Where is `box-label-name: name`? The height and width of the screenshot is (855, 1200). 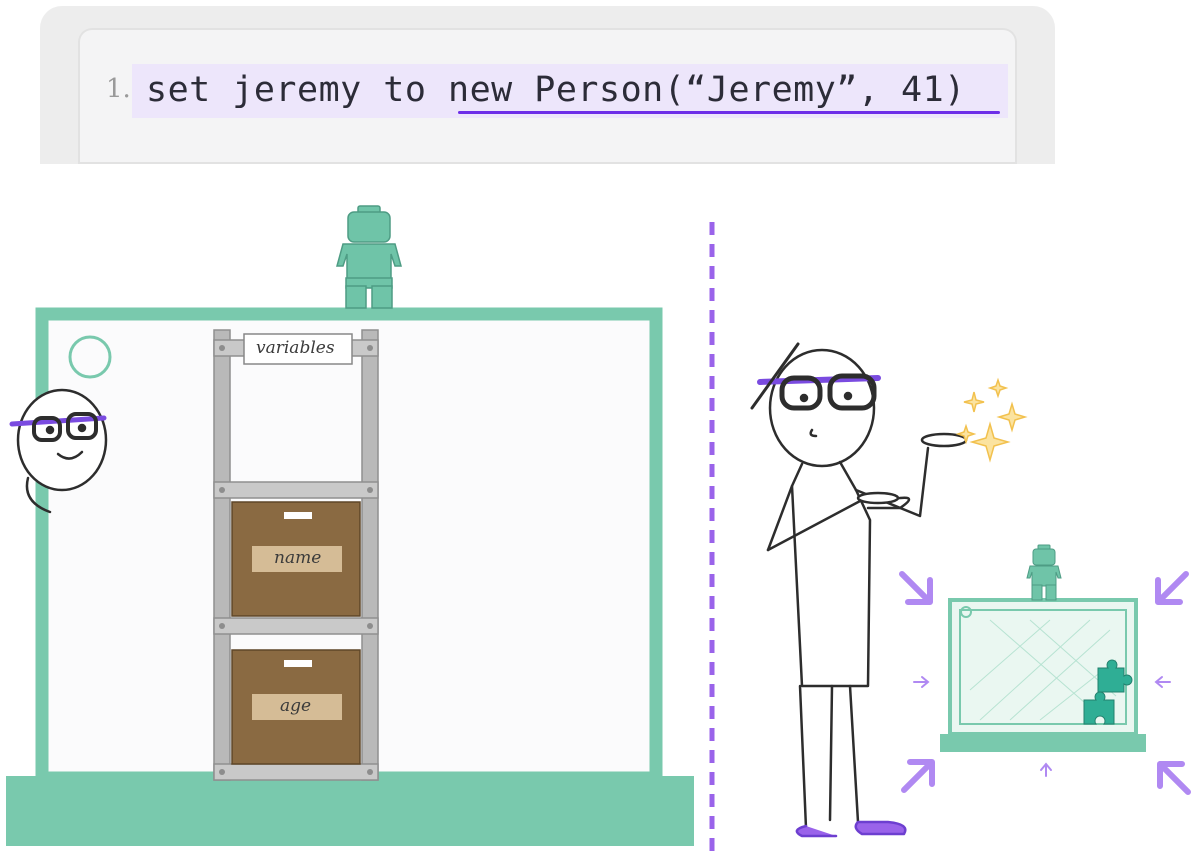
box-label-name: name is located at coordinates (298, 558).